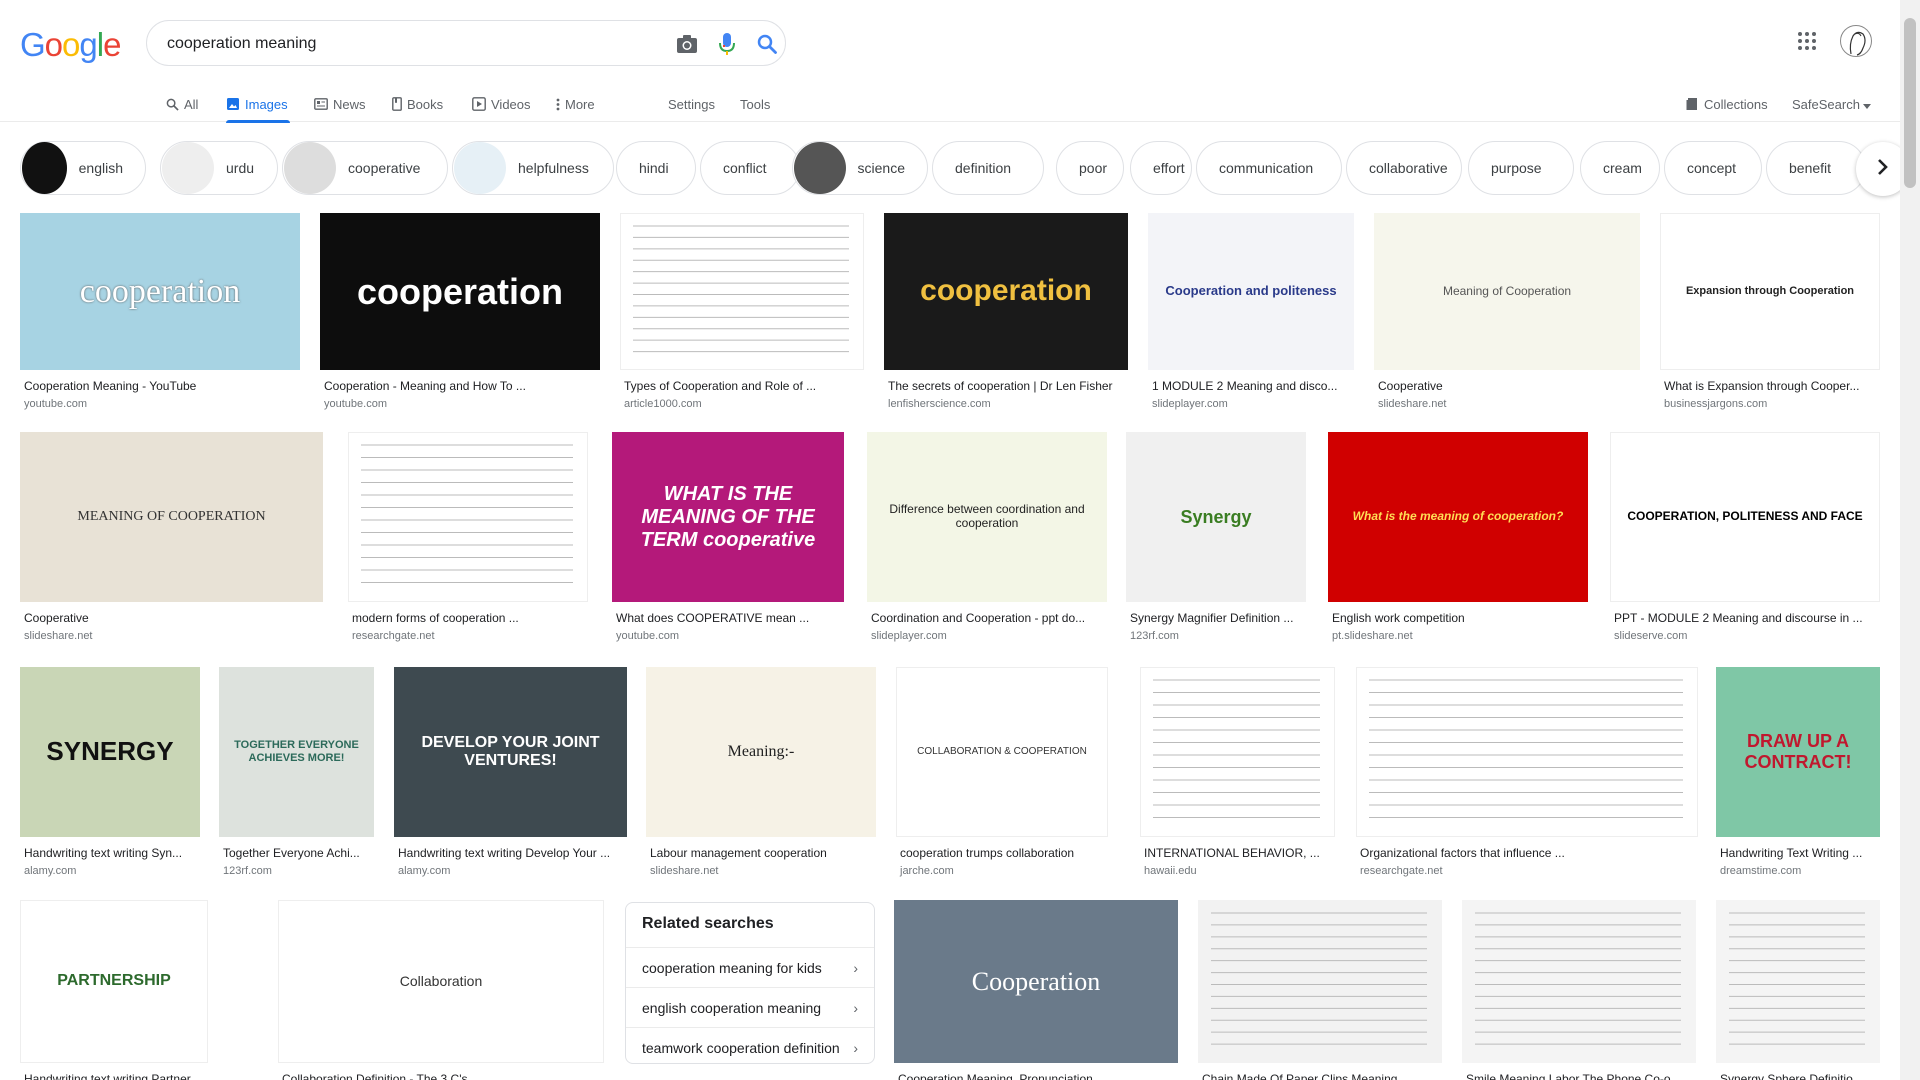 This screenshot has height=1080, width=1920. Describe the element at coordinates (1251, 291) in the screenshot. I see `result-thumbnail: Cooperation and politeness` at that location.